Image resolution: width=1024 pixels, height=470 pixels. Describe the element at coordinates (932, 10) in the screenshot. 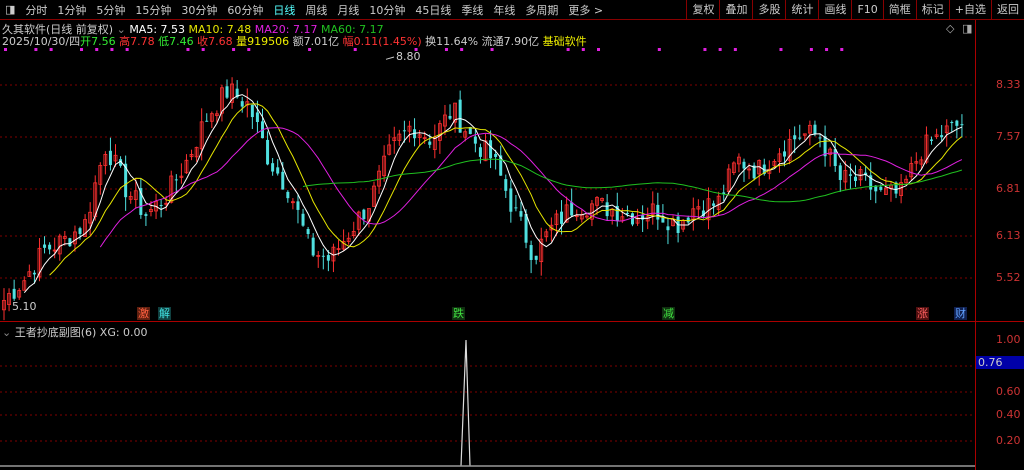

I see `toolbar-button: 标记` at that location.